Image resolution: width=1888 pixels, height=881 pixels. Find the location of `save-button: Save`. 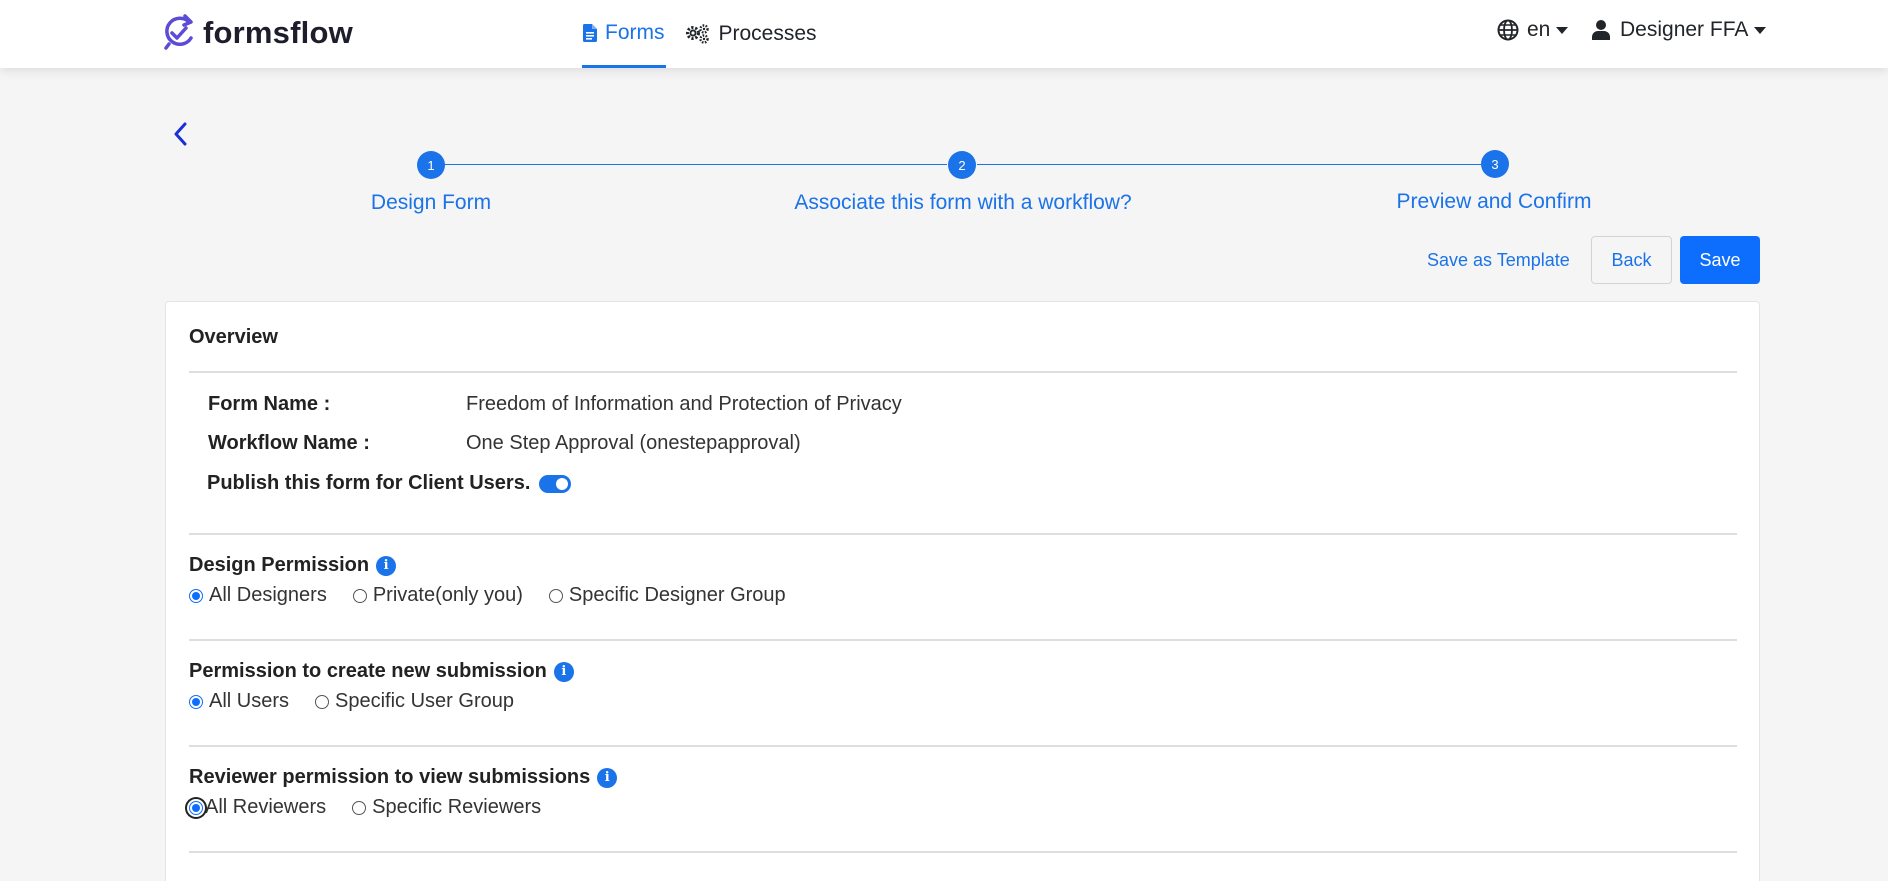

save-button: Save is located at coordinates (1720, 260).